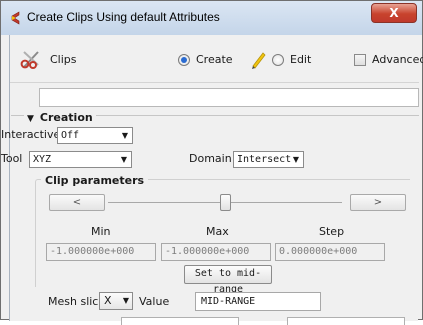 The width and height of the screenshot is (423, 325). I want to click on advanced-checkbox, so click(360, 60).